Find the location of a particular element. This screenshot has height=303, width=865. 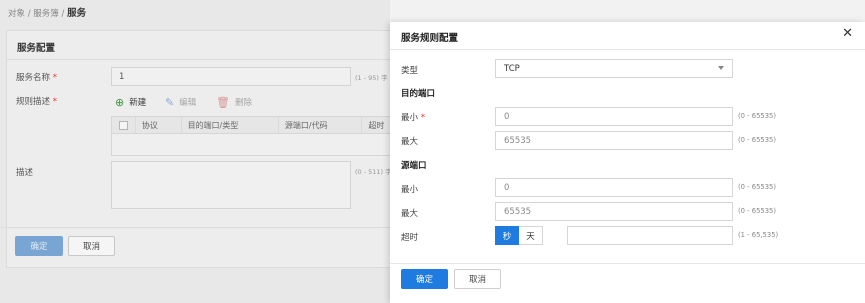

dest-min-input: 0 is located at coordinates (614, 116).